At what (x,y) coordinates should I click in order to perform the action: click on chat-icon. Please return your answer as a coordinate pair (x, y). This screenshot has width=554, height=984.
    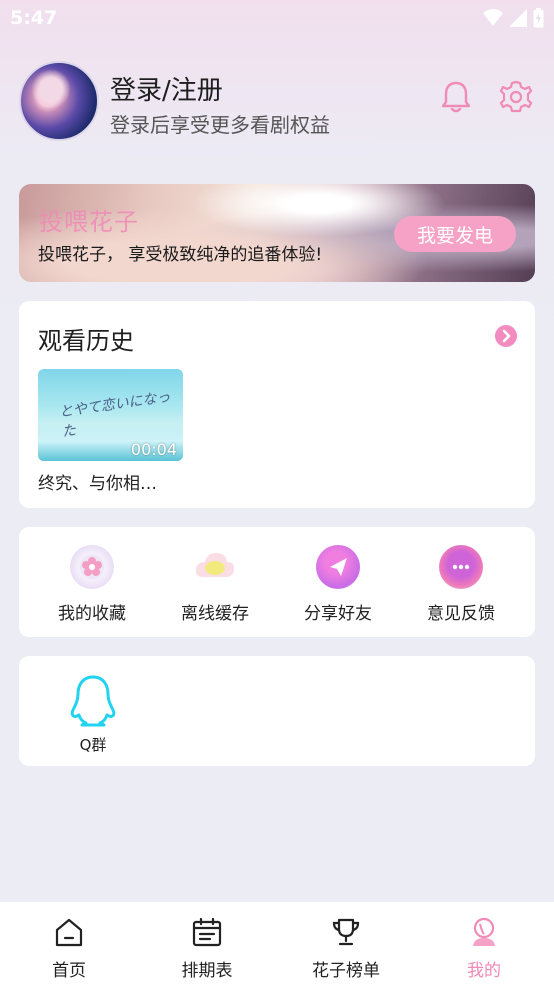
    Looking at the image, I should click on (461, 567).